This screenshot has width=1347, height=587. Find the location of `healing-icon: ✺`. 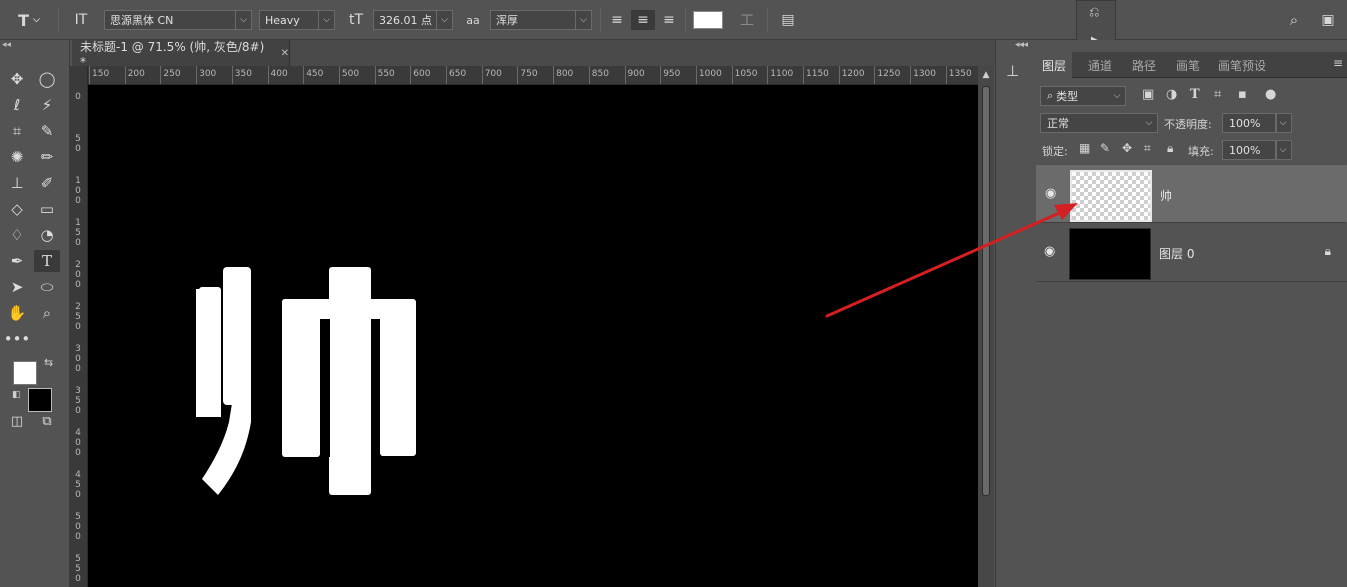

healing-icon: ✺ is located at coordinates (17, 157).